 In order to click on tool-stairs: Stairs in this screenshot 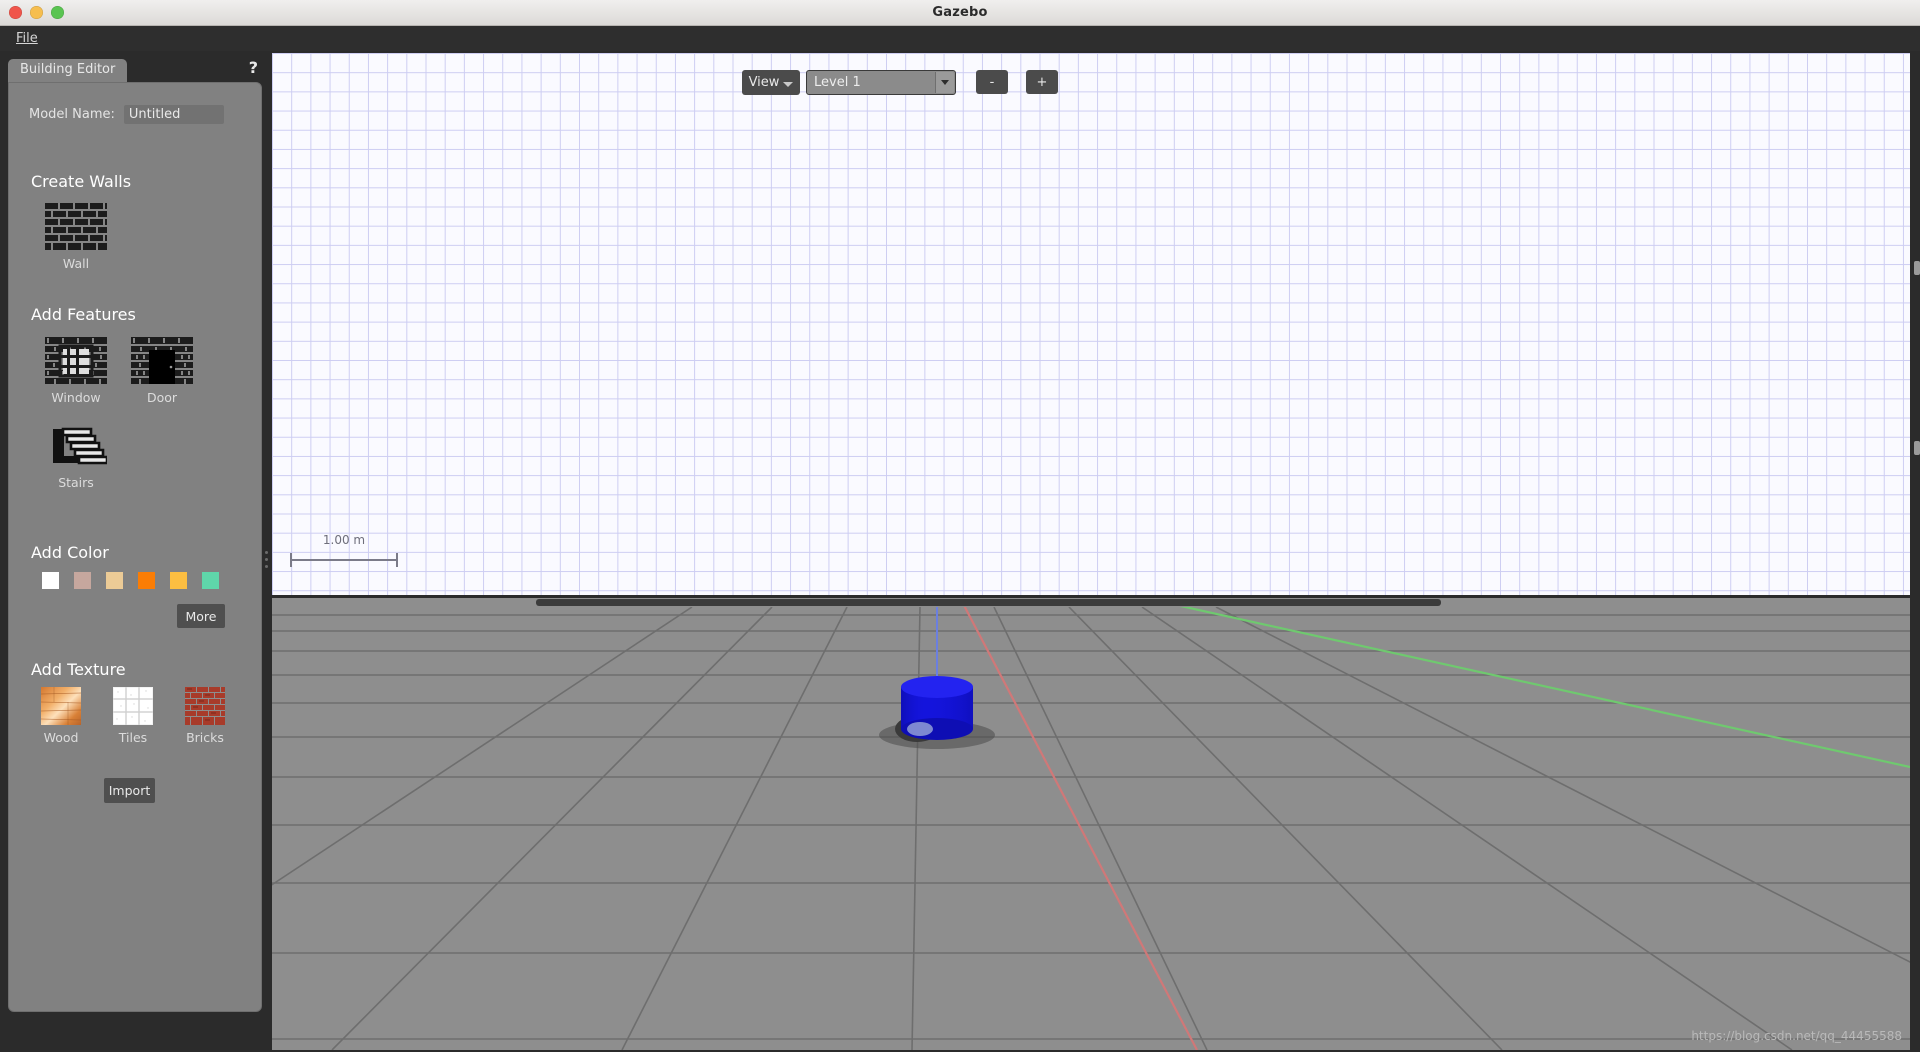, I will do `click(76, 456)`.